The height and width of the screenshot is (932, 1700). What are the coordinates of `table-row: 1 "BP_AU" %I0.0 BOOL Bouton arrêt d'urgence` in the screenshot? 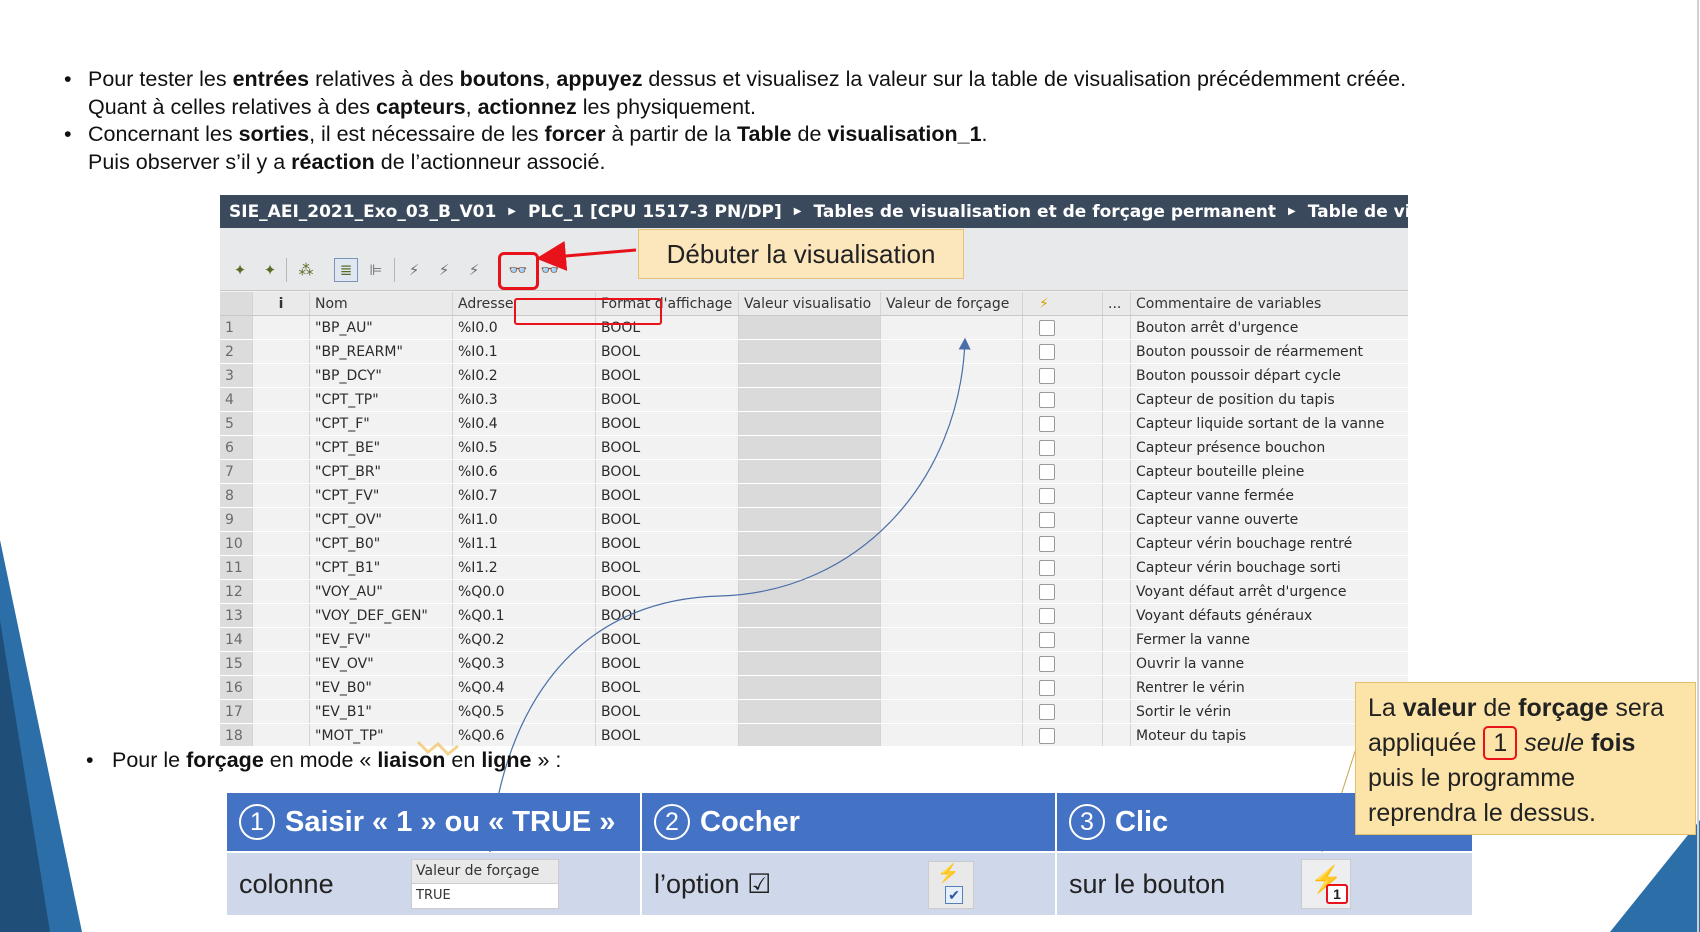 It's located at (814, 328).